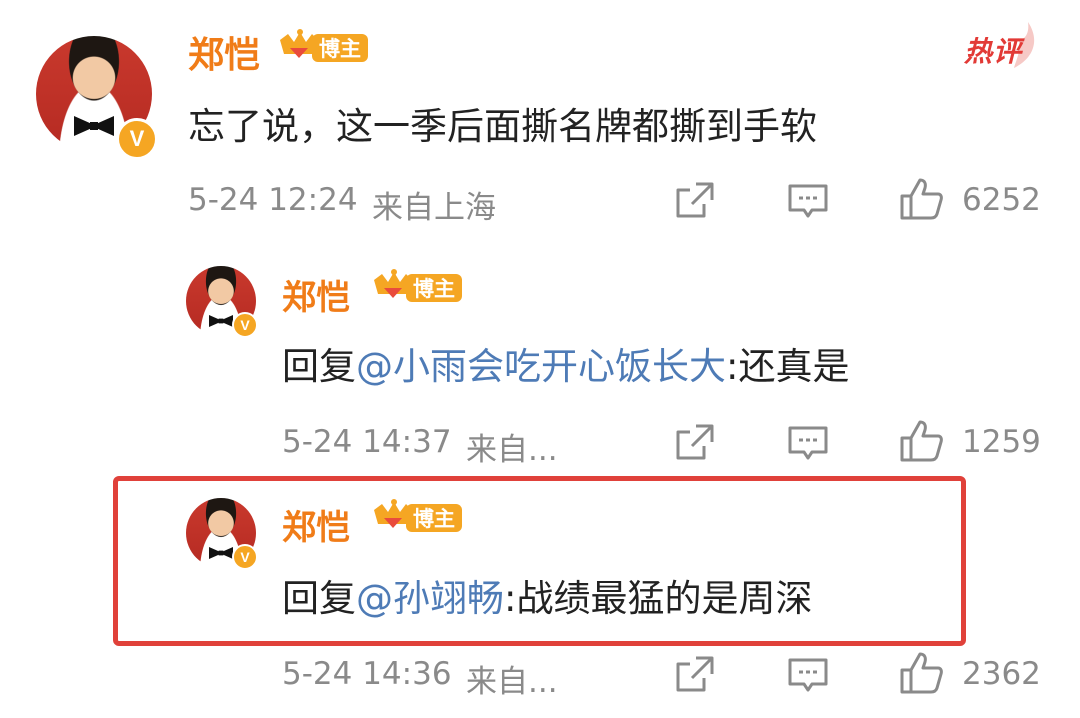  I want to click on hot-tag-label: 热评, so click(993, 51).